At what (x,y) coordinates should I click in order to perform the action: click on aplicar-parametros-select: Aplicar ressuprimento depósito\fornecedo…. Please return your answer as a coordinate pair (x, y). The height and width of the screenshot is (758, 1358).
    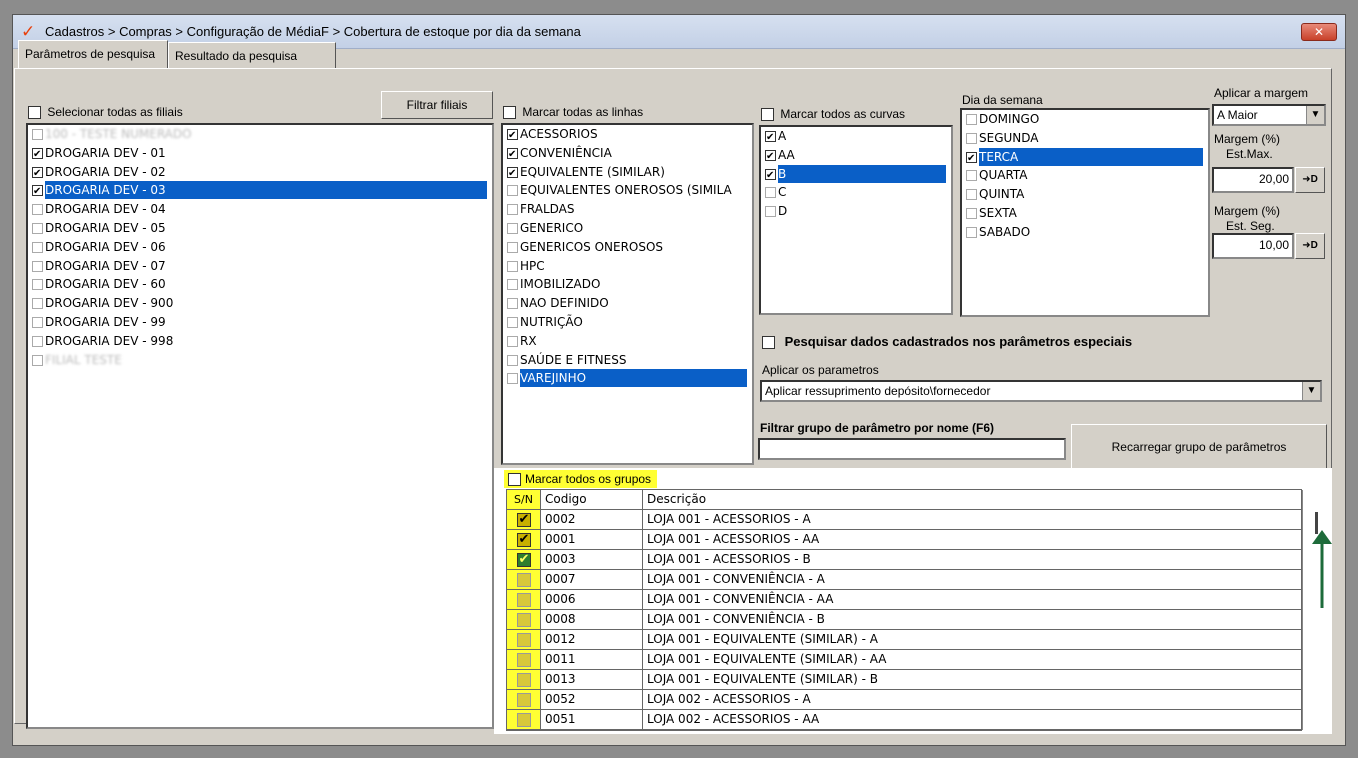
    Looking at the image, I should click on (1041, 391).